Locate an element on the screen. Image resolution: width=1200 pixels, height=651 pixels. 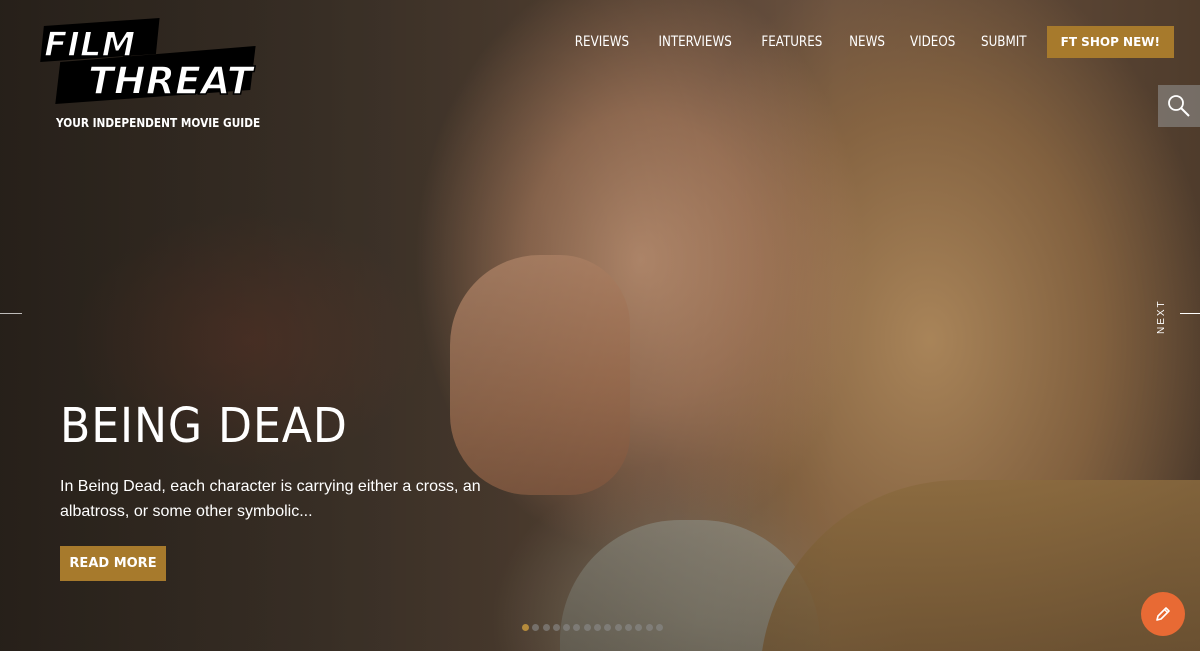
nav-videos: VIDEOS is located at coordinates (932, 42).